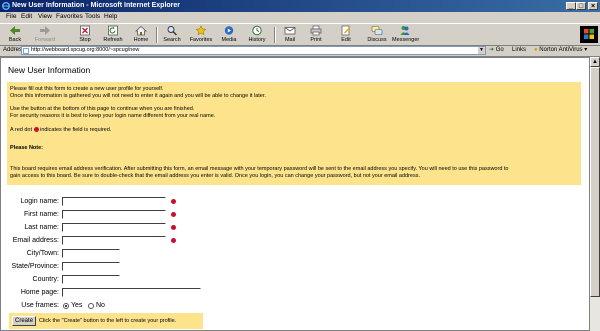 The height and width of the screenshot is (331, 600). Describe the element at coordinates (581, 6) in the screenshot. I see `maximize-button: □` at that location.